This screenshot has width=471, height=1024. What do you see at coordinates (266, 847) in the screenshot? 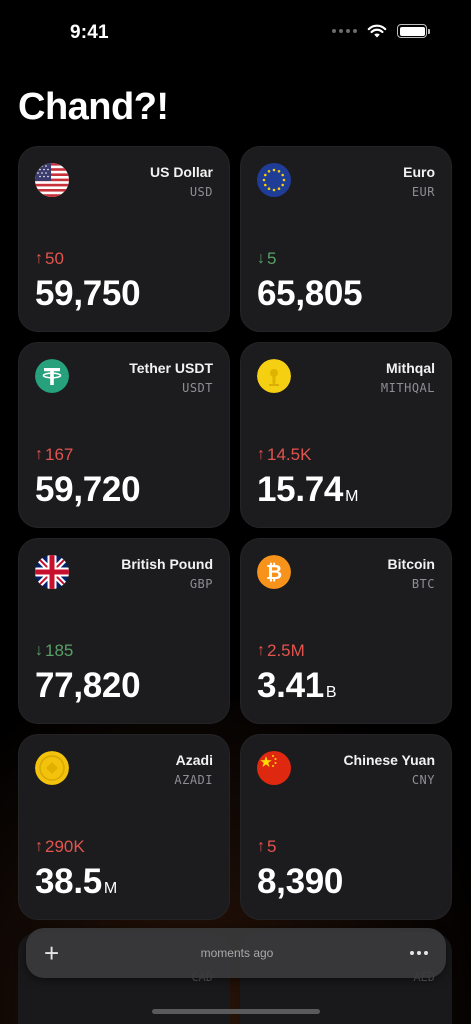
I see `price-change: ↑ 5` at bounding box center [266, 847].